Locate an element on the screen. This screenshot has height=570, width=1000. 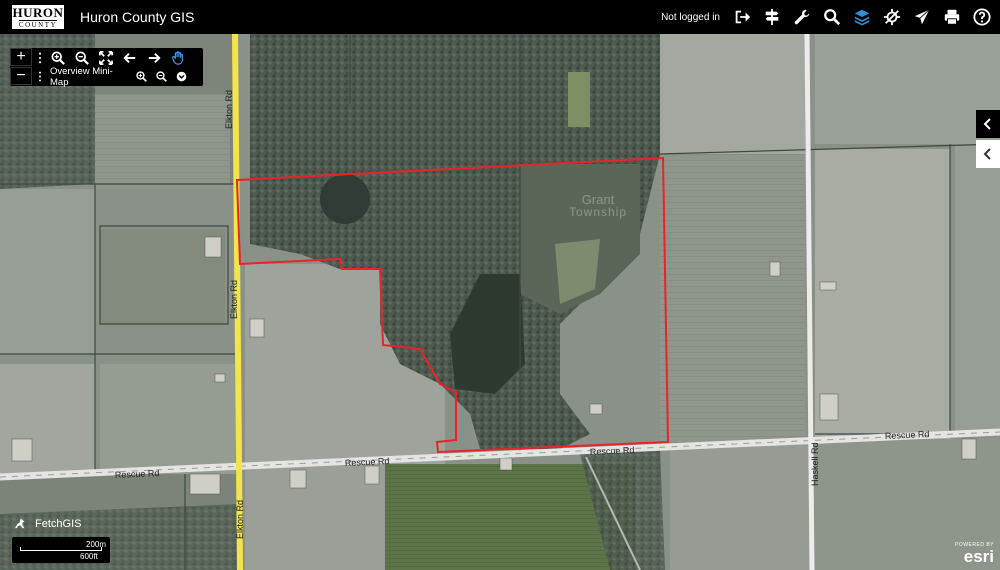
logo-text-top: HURON is located at coordinates (38, 12).